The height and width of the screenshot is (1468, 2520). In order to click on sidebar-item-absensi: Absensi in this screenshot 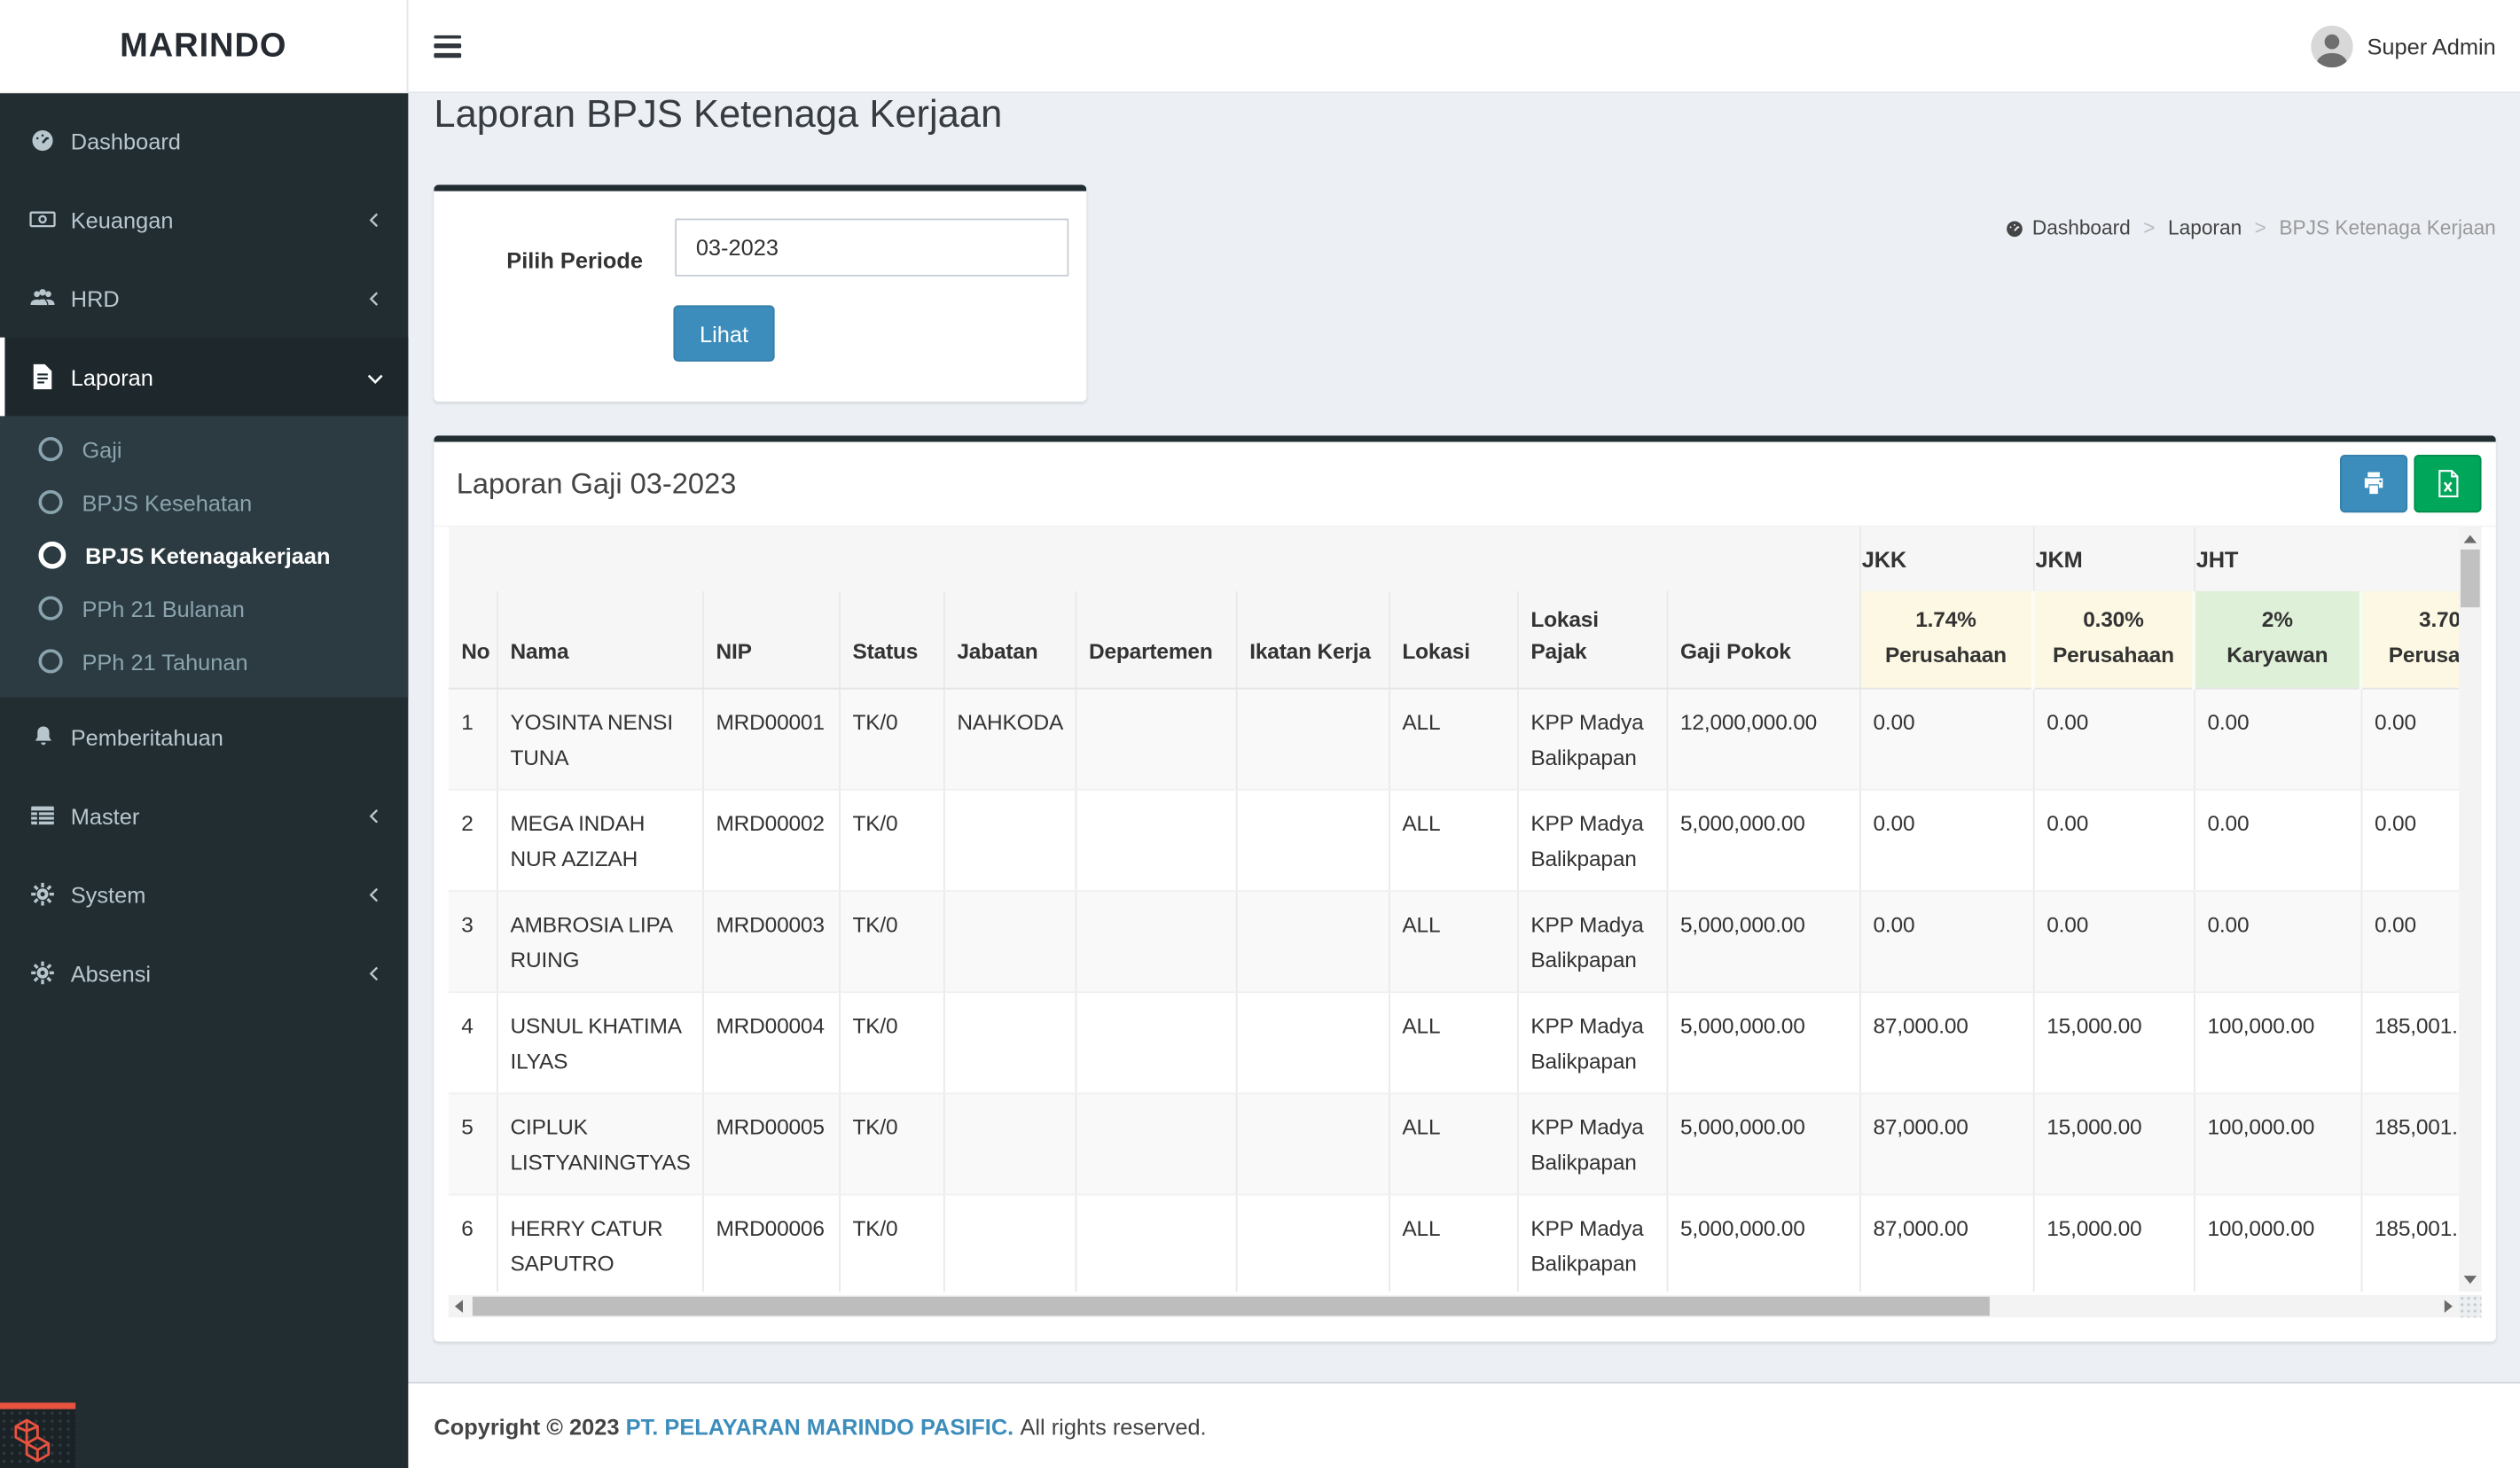, I will do `click(204, 973)`.